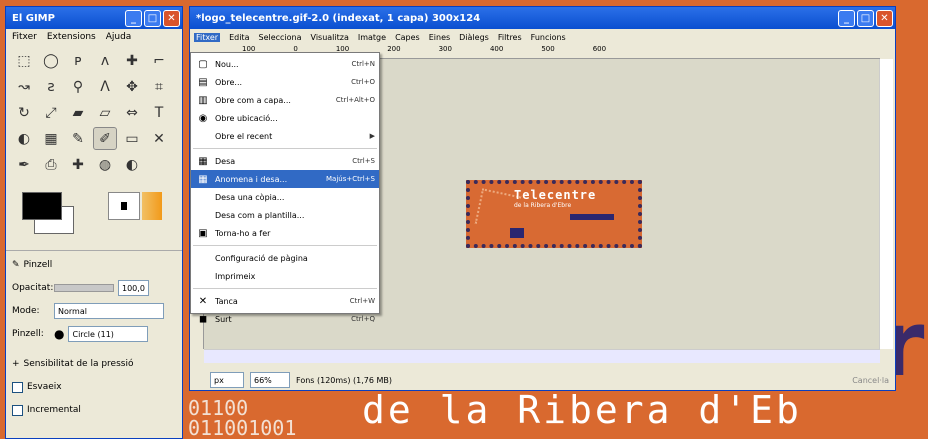 The width and height of the screenshot is (928, 439). Describe the element at coordinates (285, 319) in the screenshot. I see `menu-item: ◼ Surt Ctrl+Q` at that location.